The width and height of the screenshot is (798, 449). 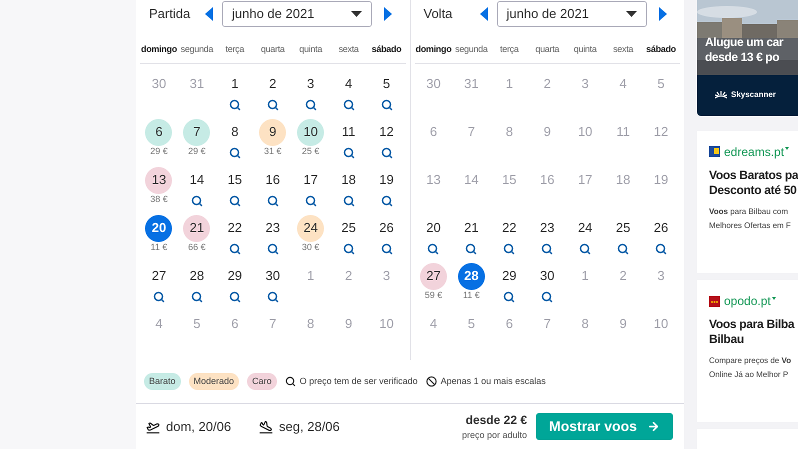 I want to click on ad-banner: Alugue um car desde 13 € po Skyscanner, so click(x=747, y=58).